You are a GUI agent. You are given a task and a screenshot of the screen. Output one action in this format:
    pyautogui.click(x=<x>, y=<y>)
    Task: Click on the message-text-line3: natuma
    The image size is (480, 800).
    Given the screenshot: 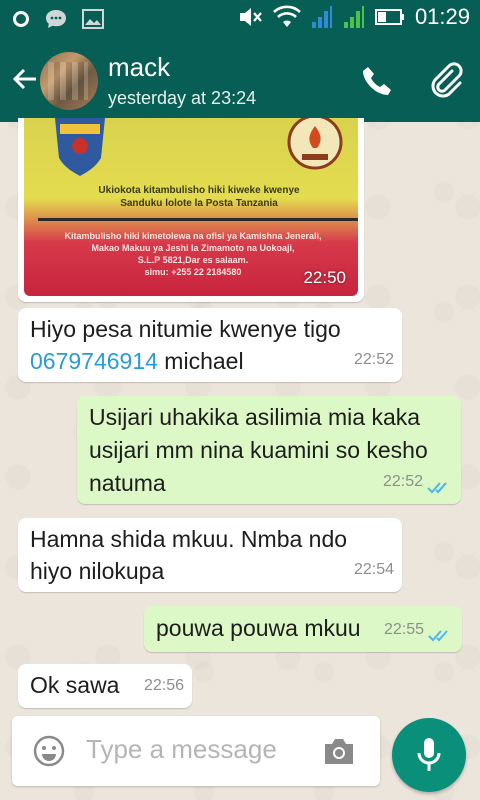 What is the action you would take?
    pyautogui.click(x=127, y=483)
    